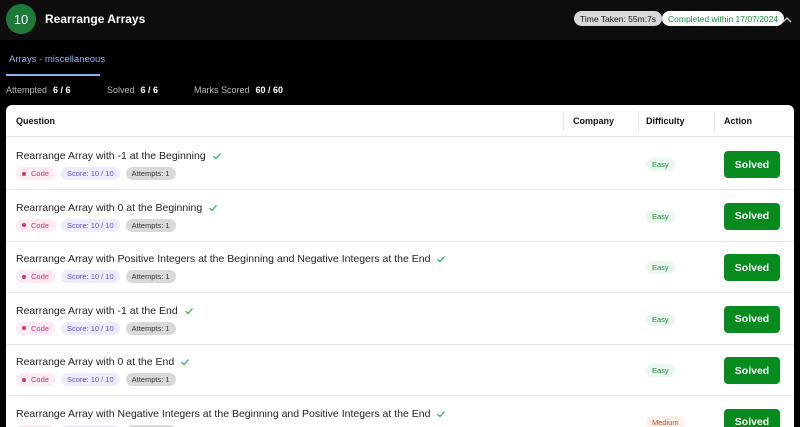 Image resolution: width=800 pixels, height=427 pixels. I want to click on table-header: Question Company Difficulty Action, so click(400, 121).